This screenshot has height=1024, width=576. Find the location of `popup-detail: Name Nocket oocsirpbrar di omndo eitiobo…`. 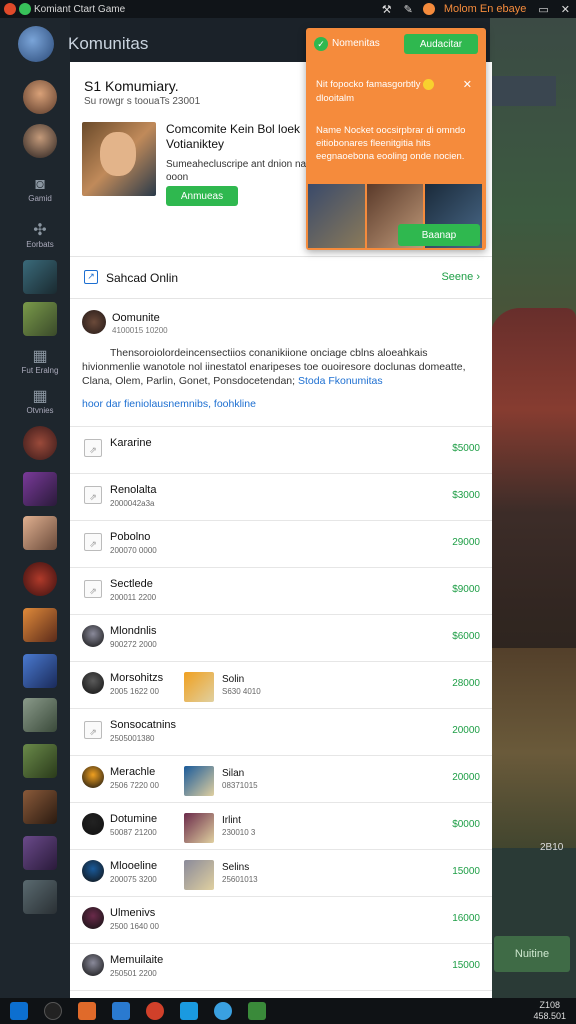

popup-detail: Name Nocket oocsirpbrar di omndo eitiobo… is located at coordinates (391, 143).